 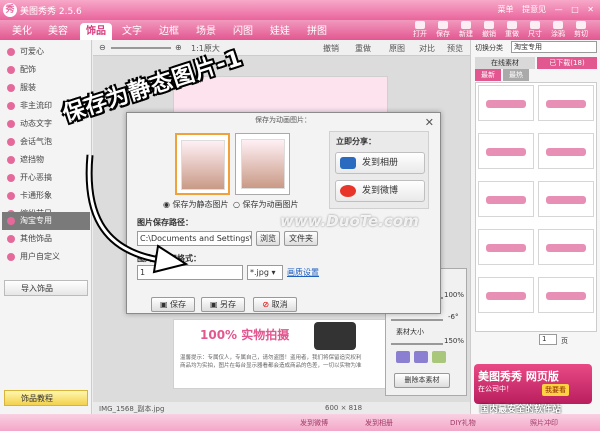 I want to click on undo-tool-button: 撤销, so click(x=489, y=30).